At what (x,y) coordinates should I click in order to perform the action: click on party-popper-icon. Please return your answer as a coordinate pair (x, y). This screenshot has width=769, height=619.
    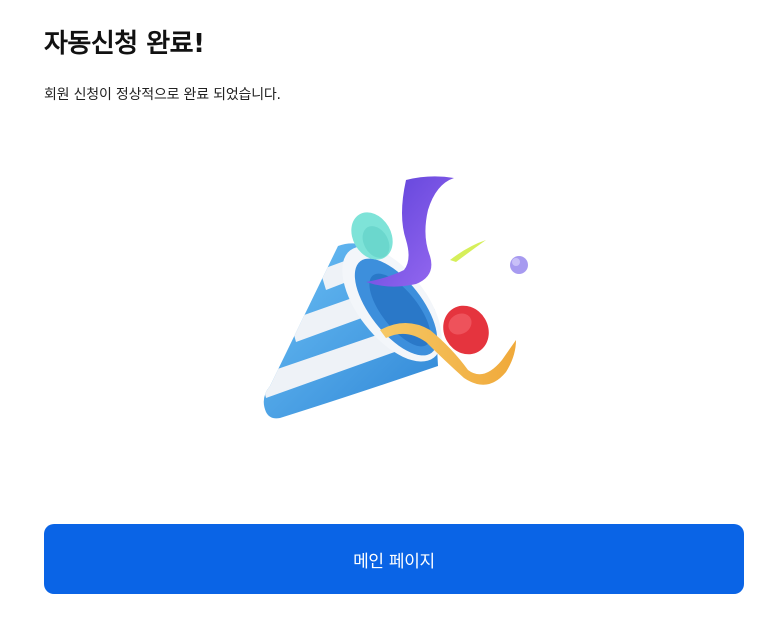
    Looking at the image, I should click on (395, 297).